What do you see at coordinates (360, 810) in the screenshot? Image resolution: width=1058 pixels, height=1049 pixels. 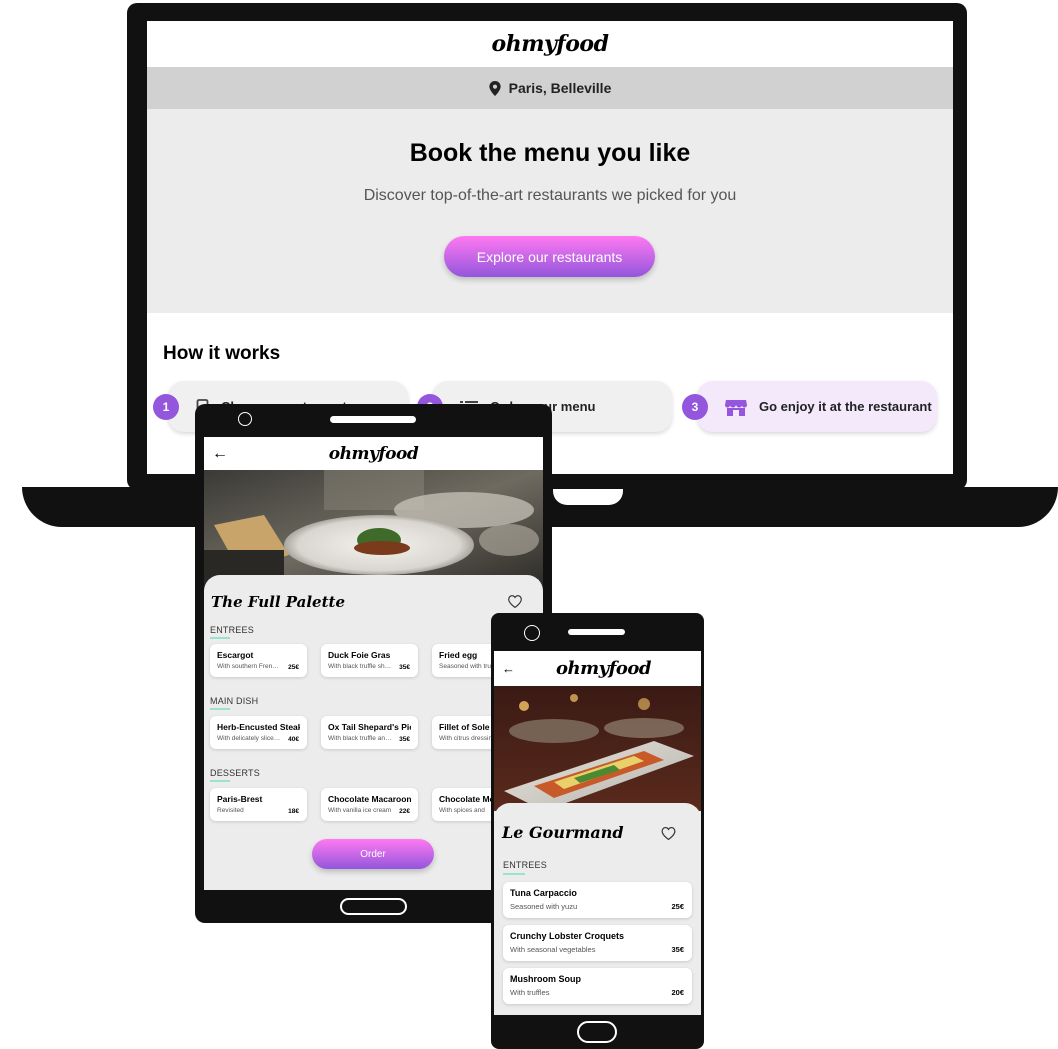 I see `dish-description: With vanilla ice cream` at bounding box center [360, 810].